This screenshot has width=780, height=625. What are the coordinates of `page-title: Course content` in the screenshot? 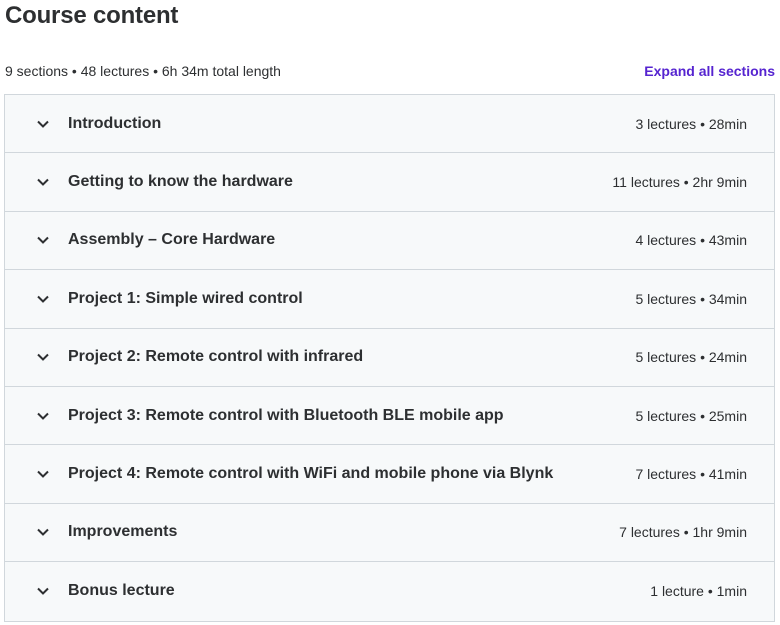 It's located at (92, 15).